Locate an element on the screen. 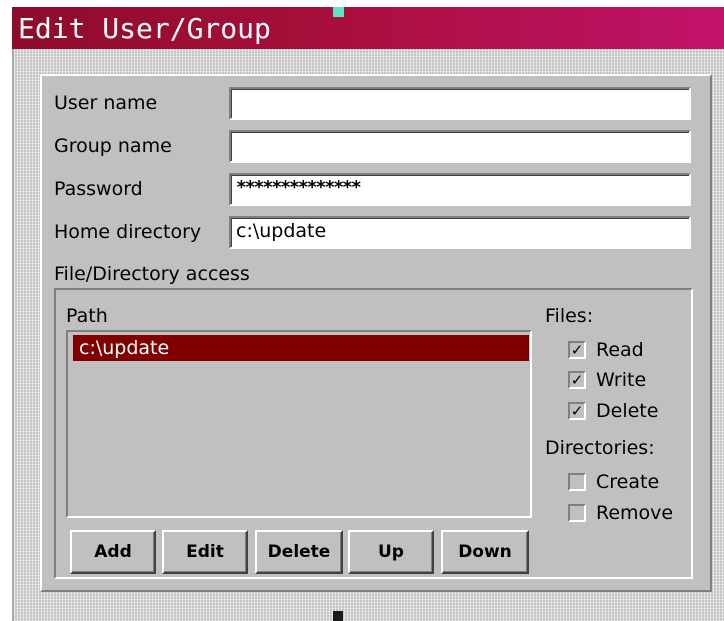  write-checkbox: ✓ is located at coordinates (577, 380).